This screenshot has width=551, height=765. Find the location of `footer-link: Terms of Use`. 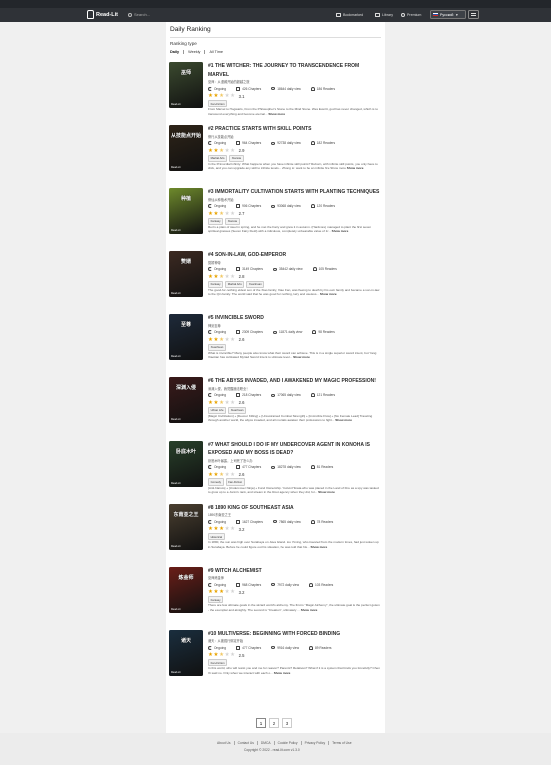

footer-link: Terms of Use is located at coordinates (341, 743).